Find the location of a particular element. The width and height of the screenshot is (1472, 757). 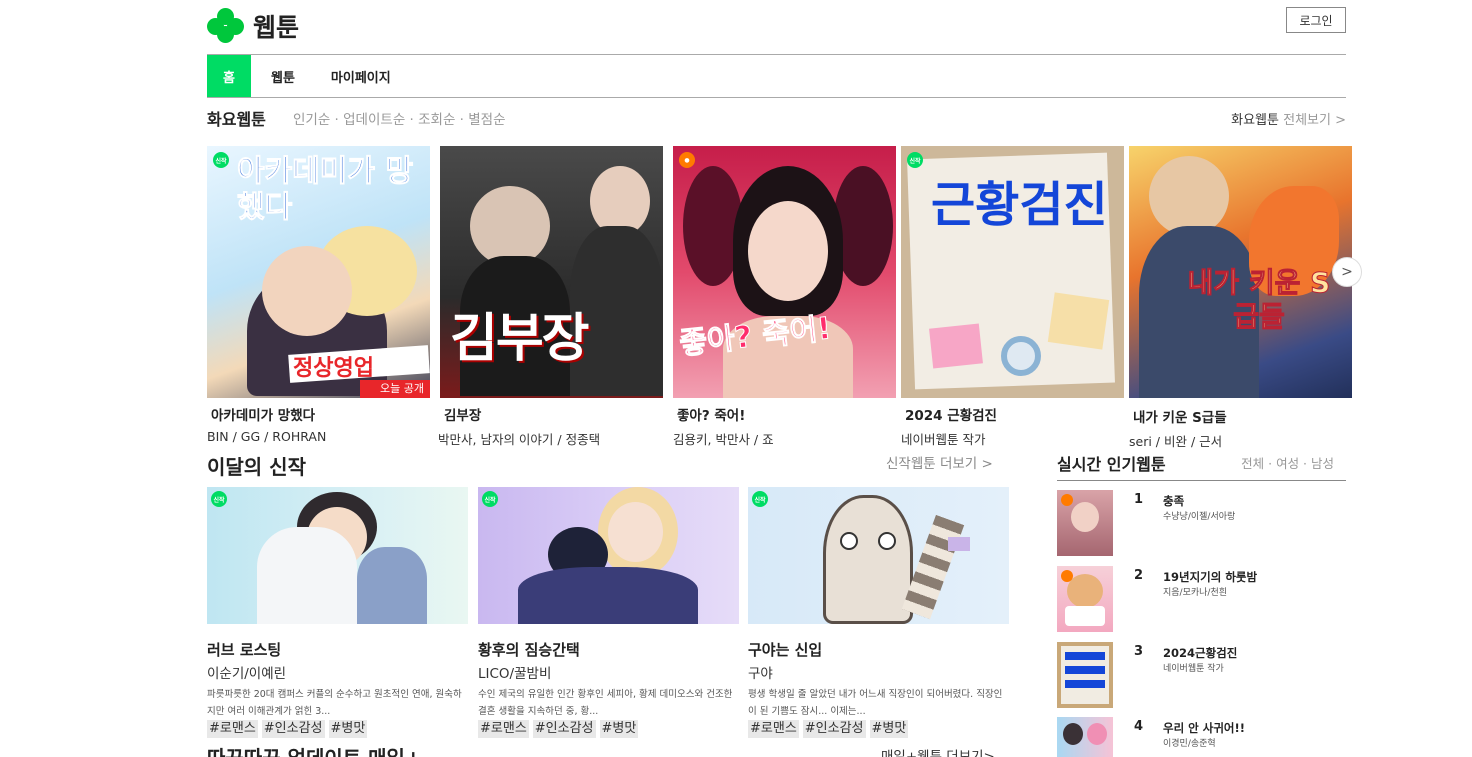

ranking-filter: 전체 · 여성 · 남성 is located at coordinates (1287, 462).